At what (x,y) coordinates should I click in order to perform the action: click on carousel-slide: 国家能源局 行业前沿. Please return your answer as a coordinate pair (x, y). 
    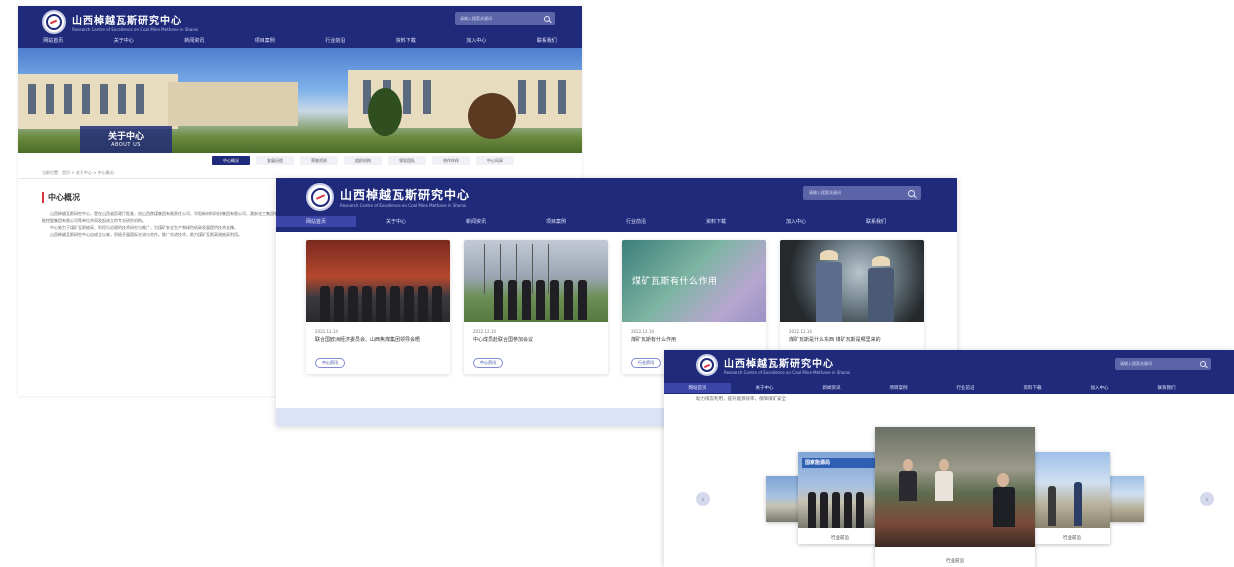
    Looking at the image, I should click on (840, 498).